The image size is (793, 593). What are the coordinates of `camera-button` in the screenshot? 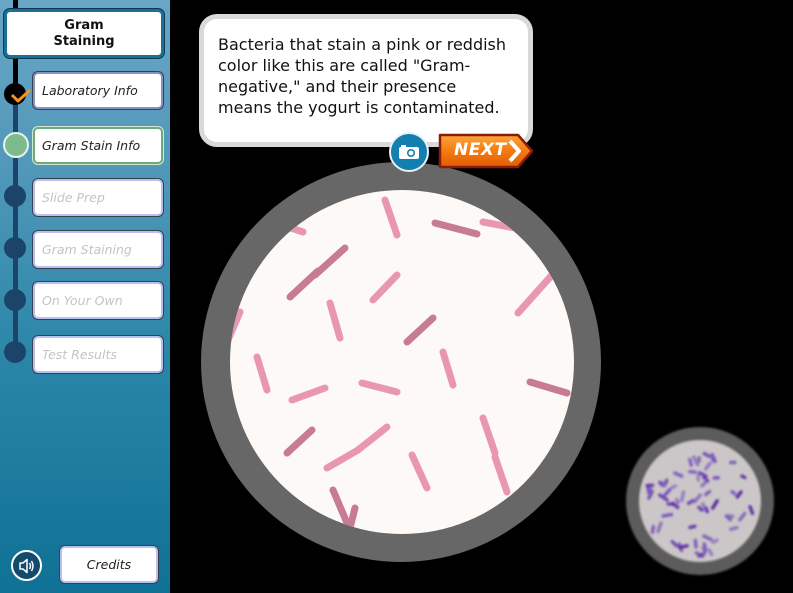 It's located at (409, 152).